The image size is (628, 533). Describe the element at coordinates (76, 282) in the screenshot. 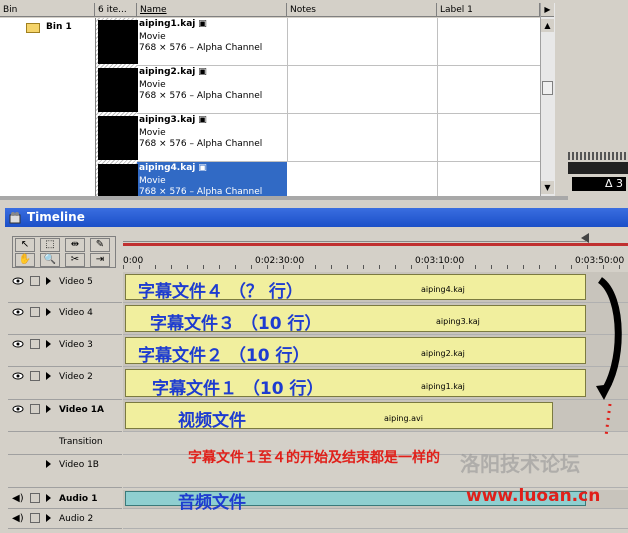

I see `track-name: Video 5` at that location.